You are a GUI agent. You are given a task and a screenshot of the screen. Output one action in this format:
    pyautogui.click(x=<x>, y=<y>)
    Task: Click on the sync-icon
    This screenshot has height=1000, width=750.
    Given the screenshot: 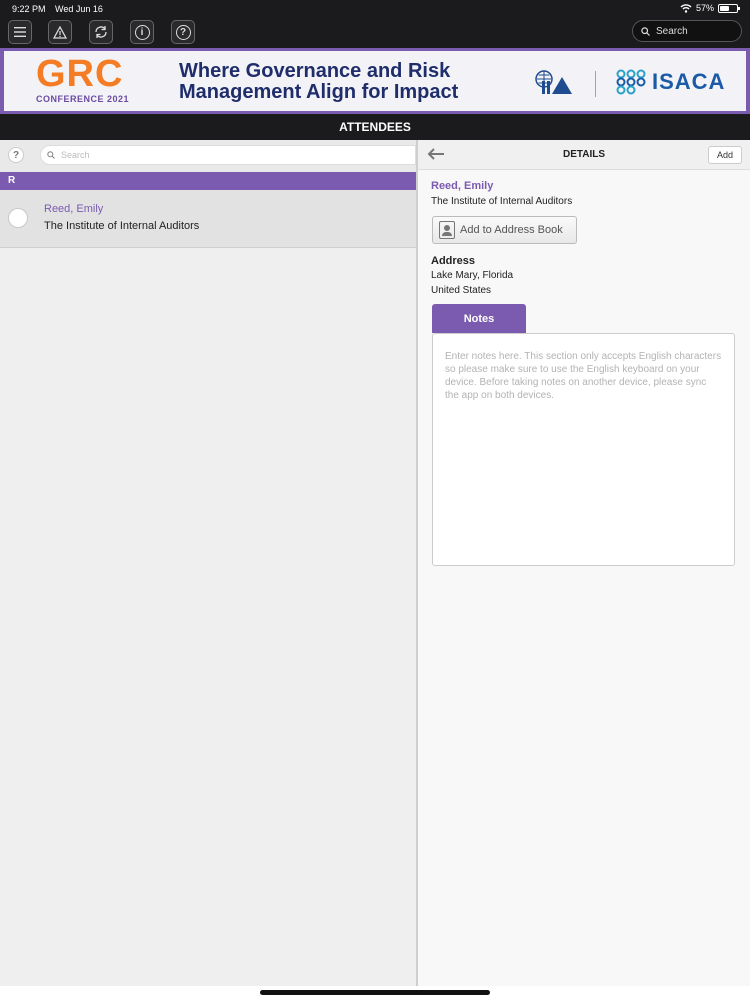 What is the action you would take?
    pyautogui.click(x=101, y=32)
    